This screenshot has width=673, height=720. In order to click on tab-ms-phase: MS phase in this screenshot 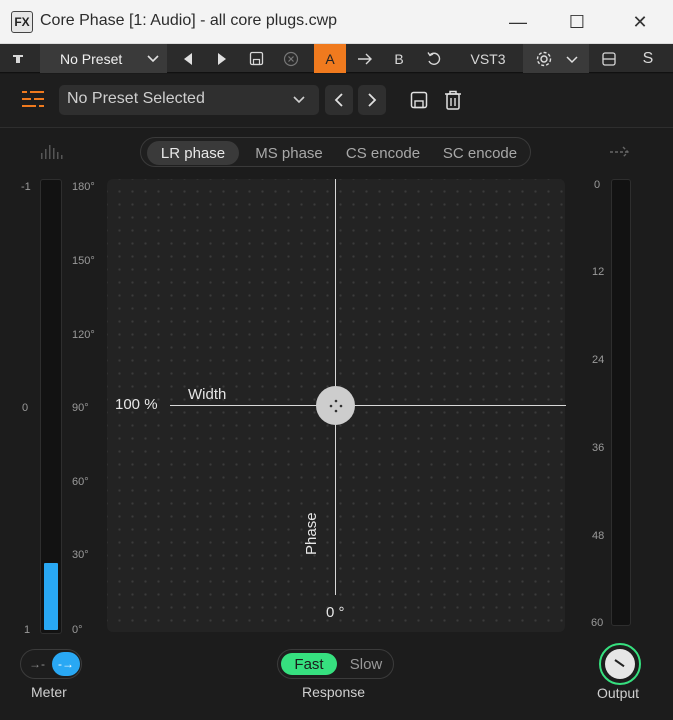, I will do `click(289, 153)`.